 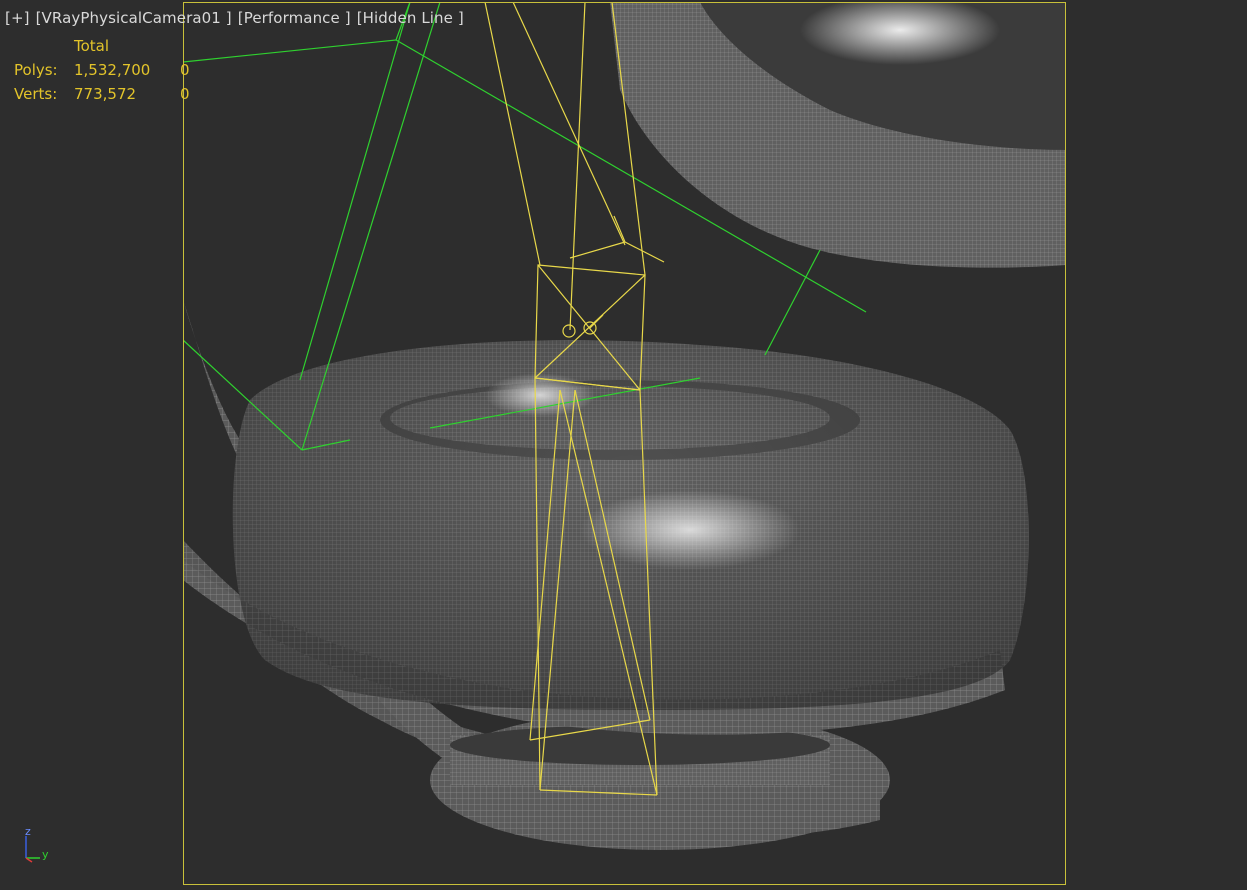 I want to click on stats-row-verts: Verts: 773,572 0, so click(x=107, y=94).